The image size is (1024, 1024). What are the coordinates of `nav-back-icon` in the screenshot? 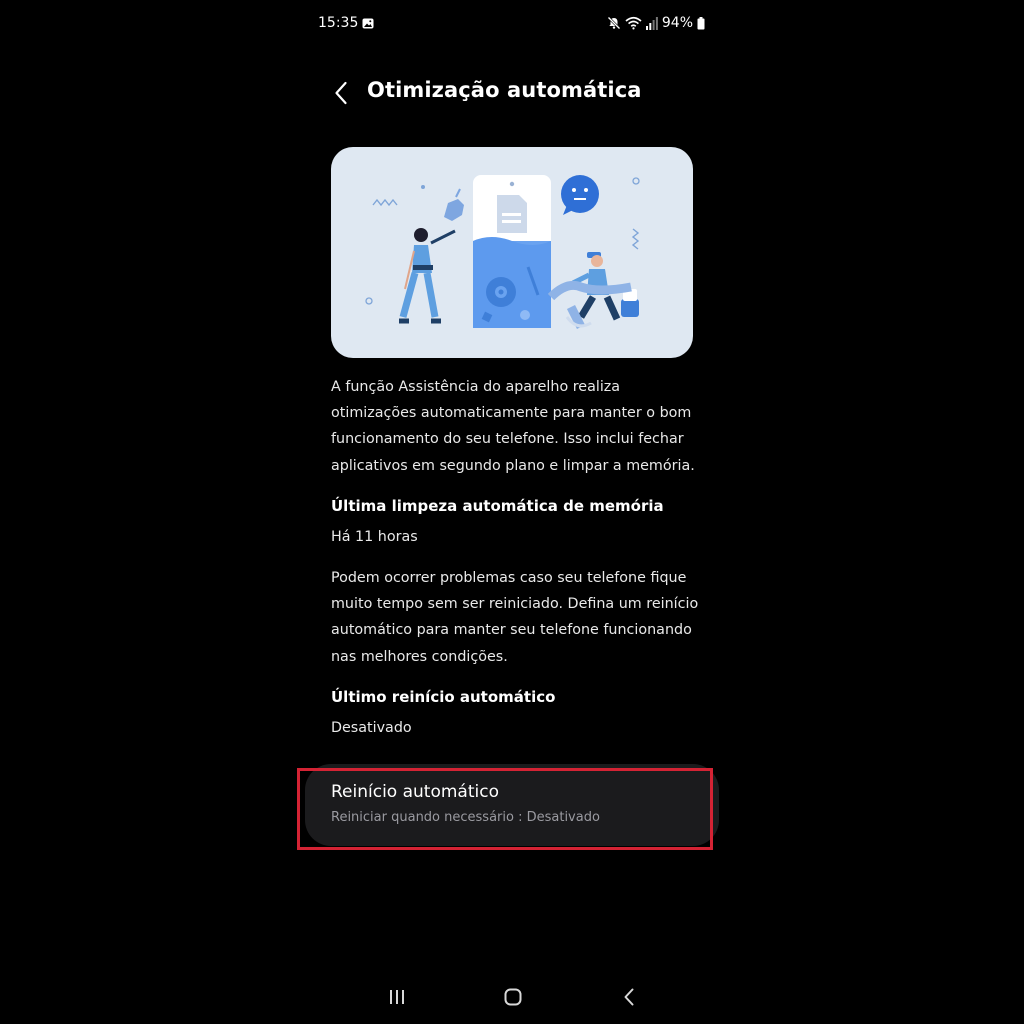 It's located at (629, 997).